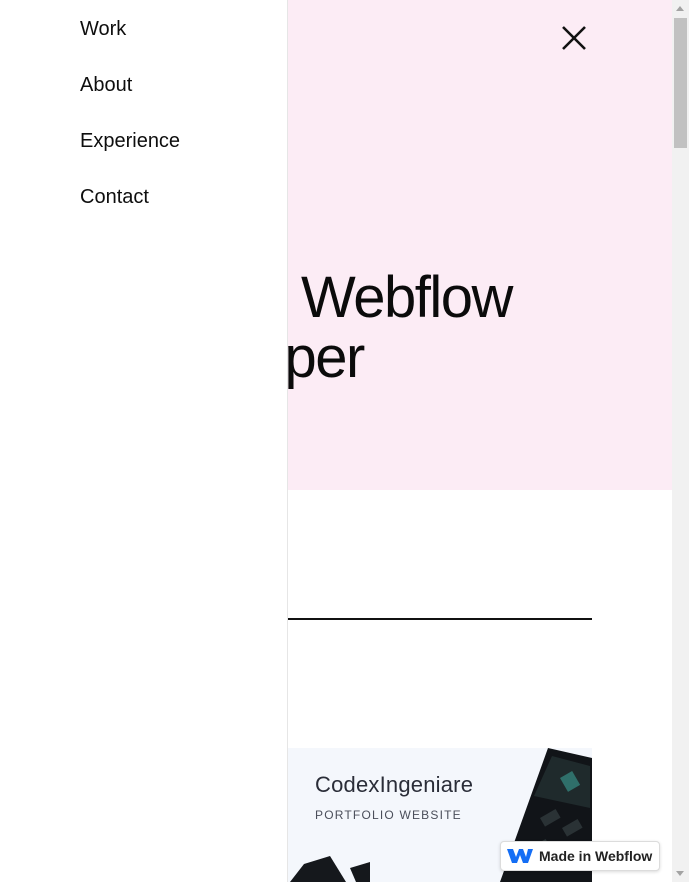 This screenshot has height=882, width=689. What do you see at coordinates (520, 856) in the screenshot?
I see `webflow-logo-icon` at bounding box center [520, 856].